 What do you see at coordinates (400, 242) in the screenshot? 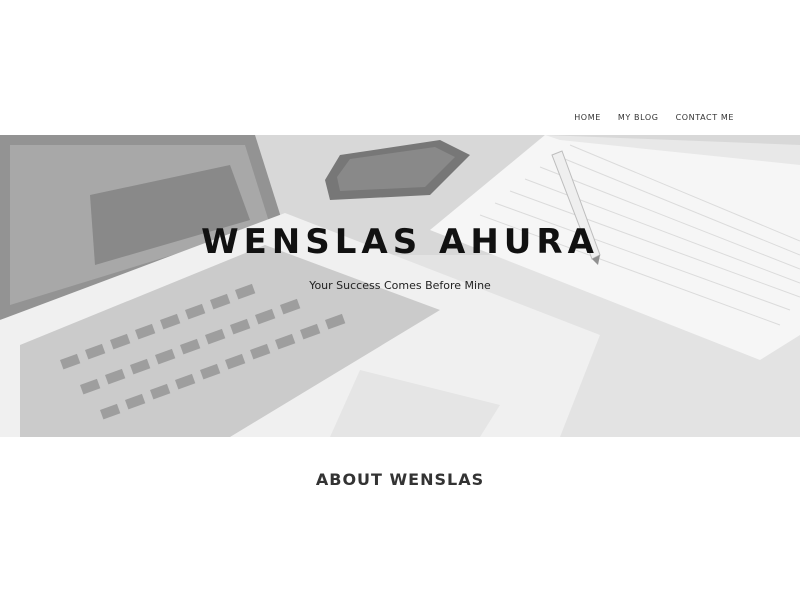
I see `site-title: WENSLAS AHURA` at bounding box center [400, 242].